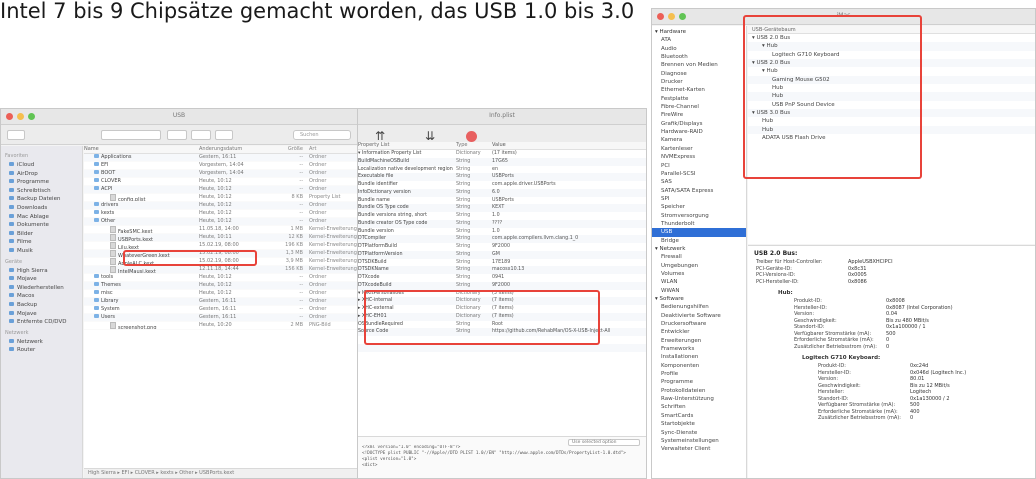 Image resolution: width=1036 pixels, height=479 pixels. What do you see at coordinates (201, 135) in the screenshot?
I see `action-button` at bounding box center [201, 135].